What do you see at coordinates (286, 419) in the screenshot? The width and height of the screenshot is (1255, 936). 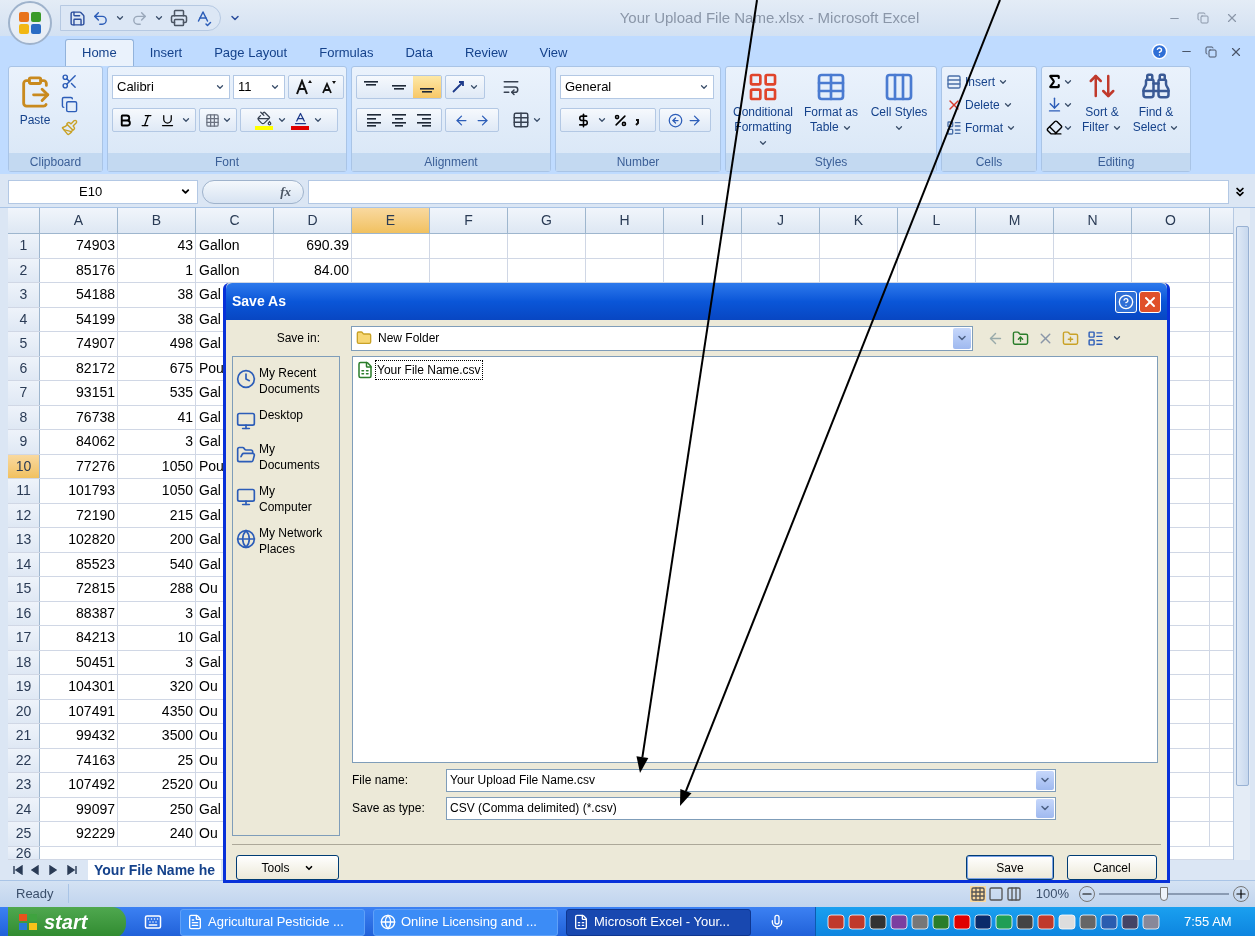 I see `place-item: Desktop` at bounding box center [286, 419].